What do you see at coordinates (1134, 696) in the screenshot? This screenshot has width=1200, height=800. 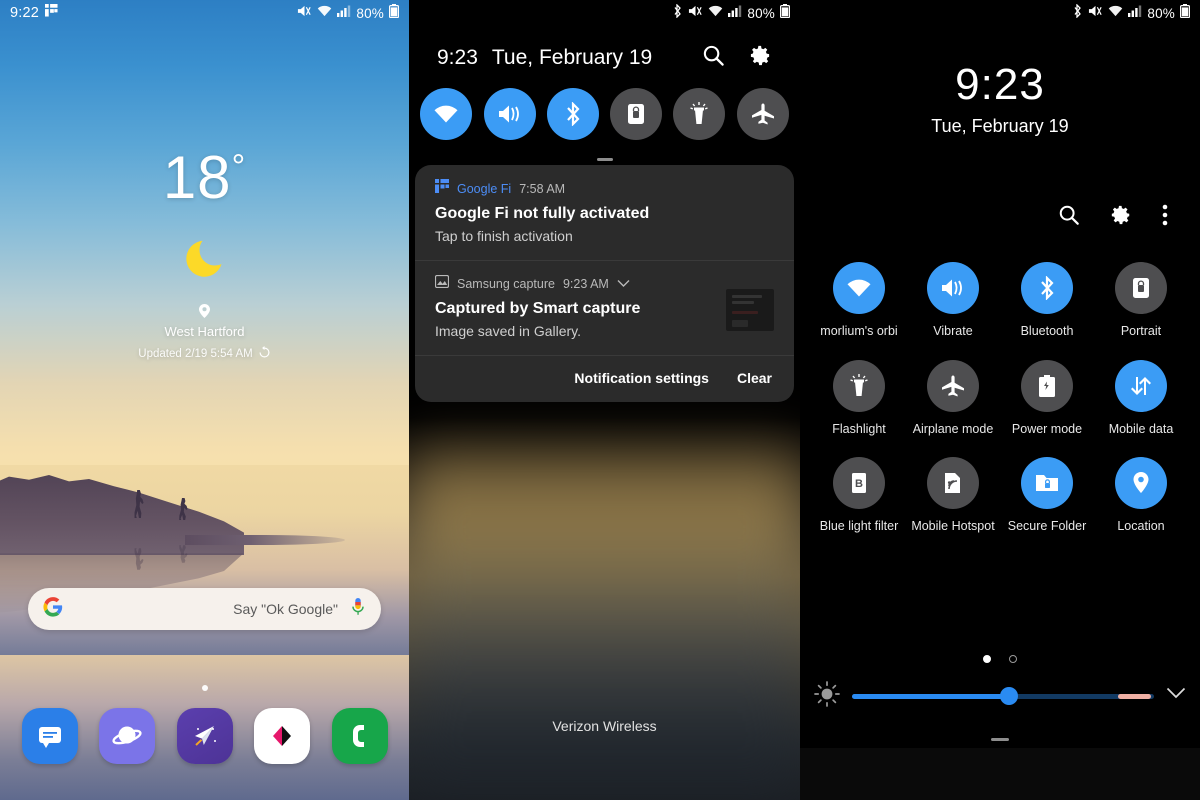 I see `brightness-warm-segment` at bounding box center [1134, 696].